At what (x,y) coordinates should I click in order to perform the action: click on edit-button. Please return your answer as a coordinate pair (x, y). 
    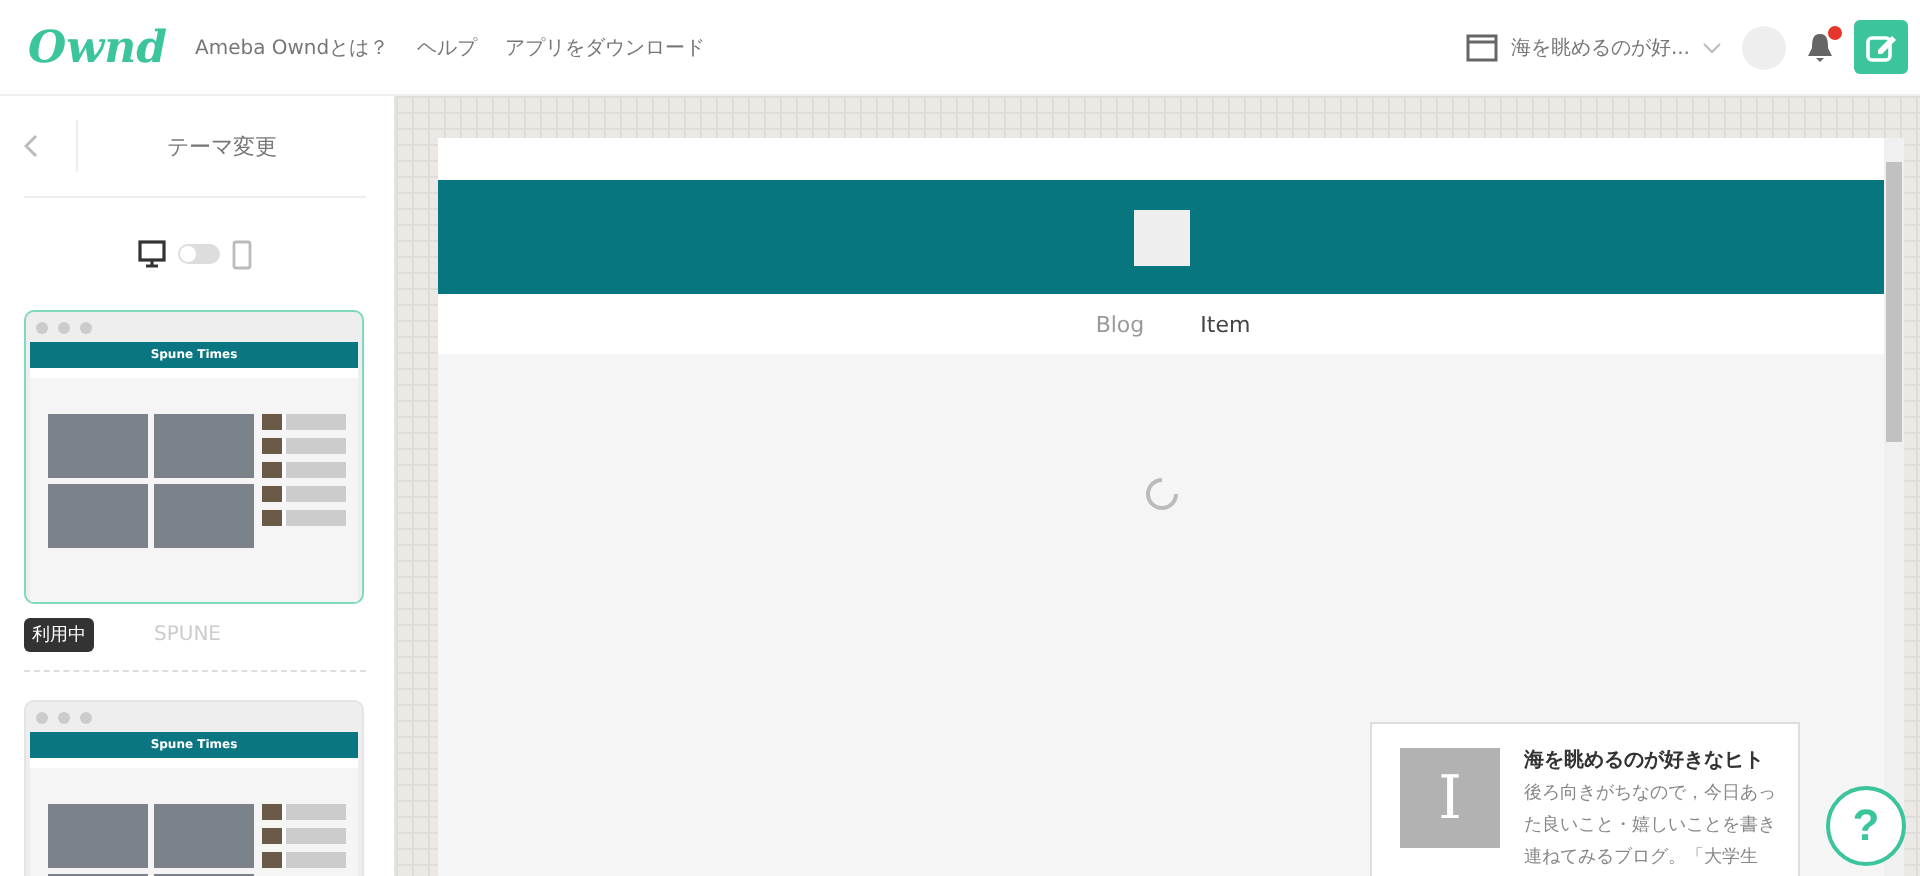
    Looking at the image, I should click on (1881, 47).